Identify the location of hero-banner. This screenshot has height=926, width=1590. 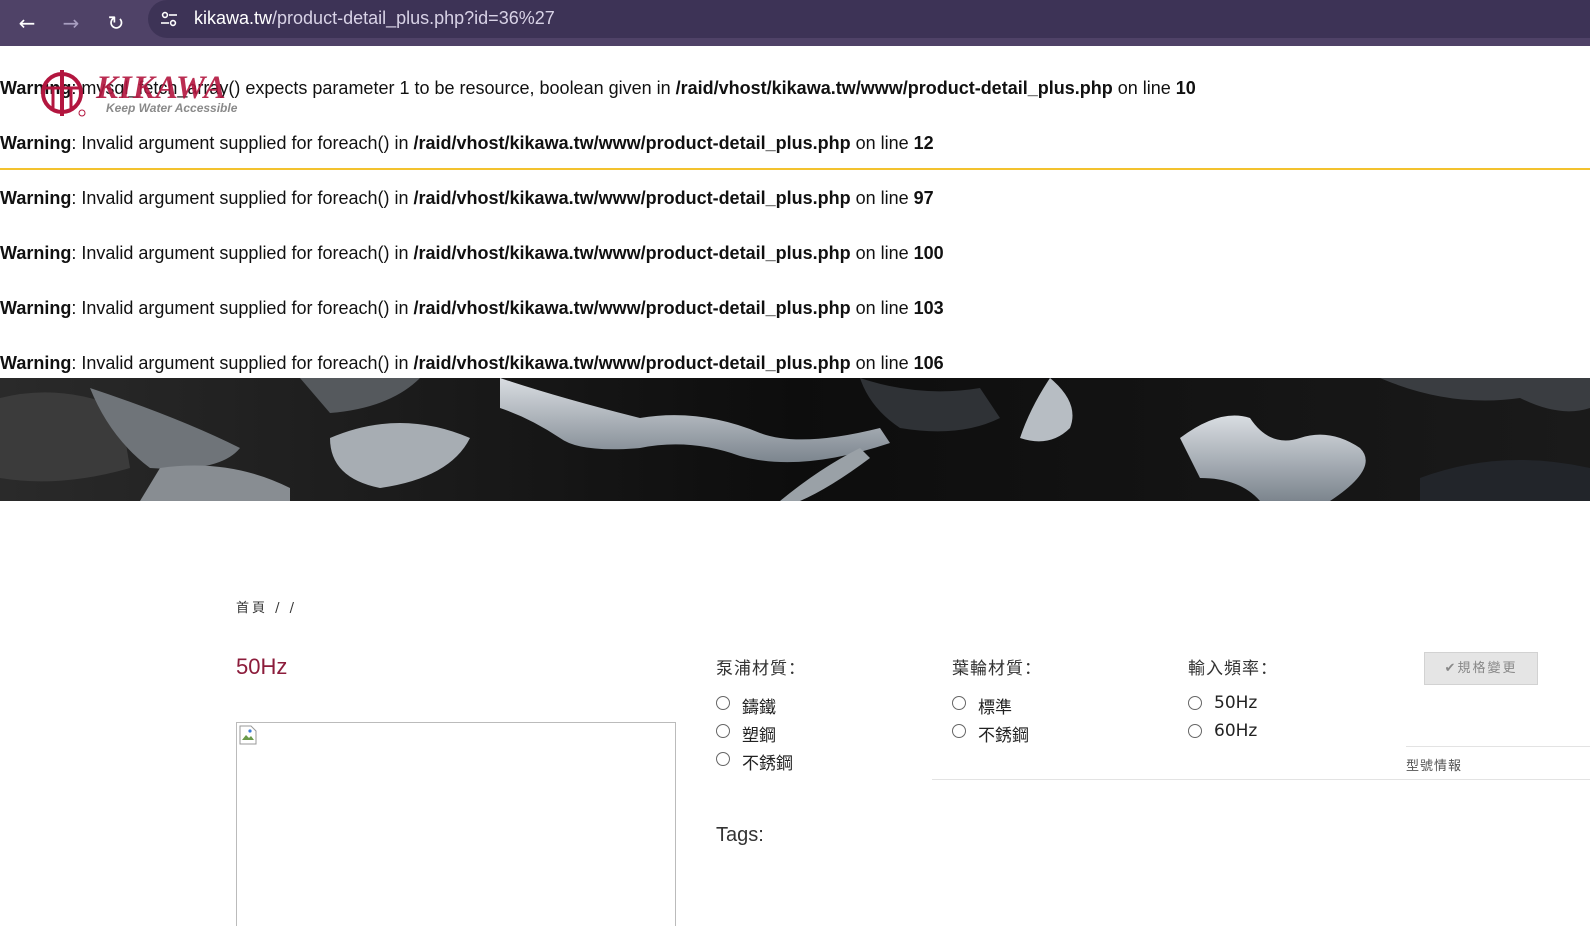
(795, 439).